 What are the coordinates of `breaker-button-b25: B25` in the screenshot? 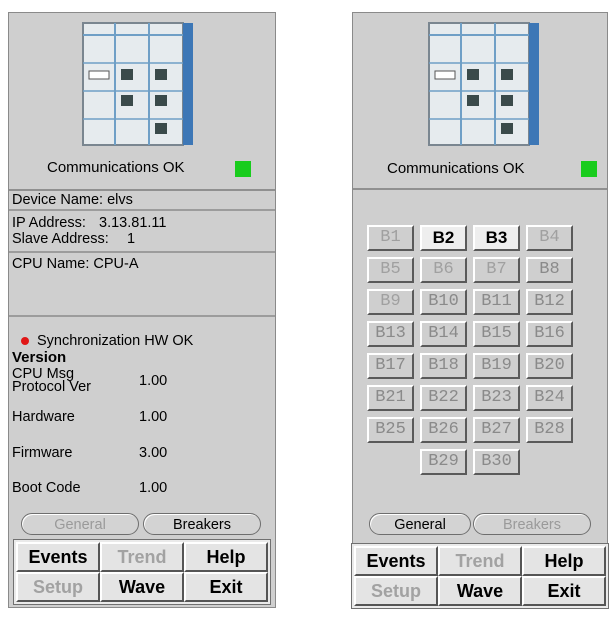 It's located at (390, 430).